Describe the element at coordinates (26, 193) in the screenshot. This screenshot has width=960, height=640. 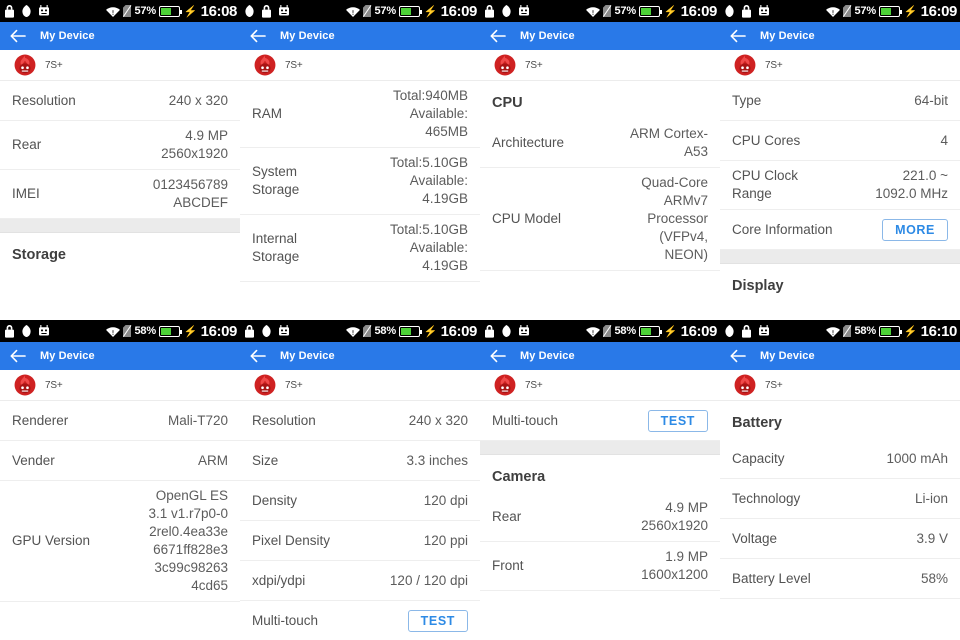
I see `row-label: IMEI` at that location.